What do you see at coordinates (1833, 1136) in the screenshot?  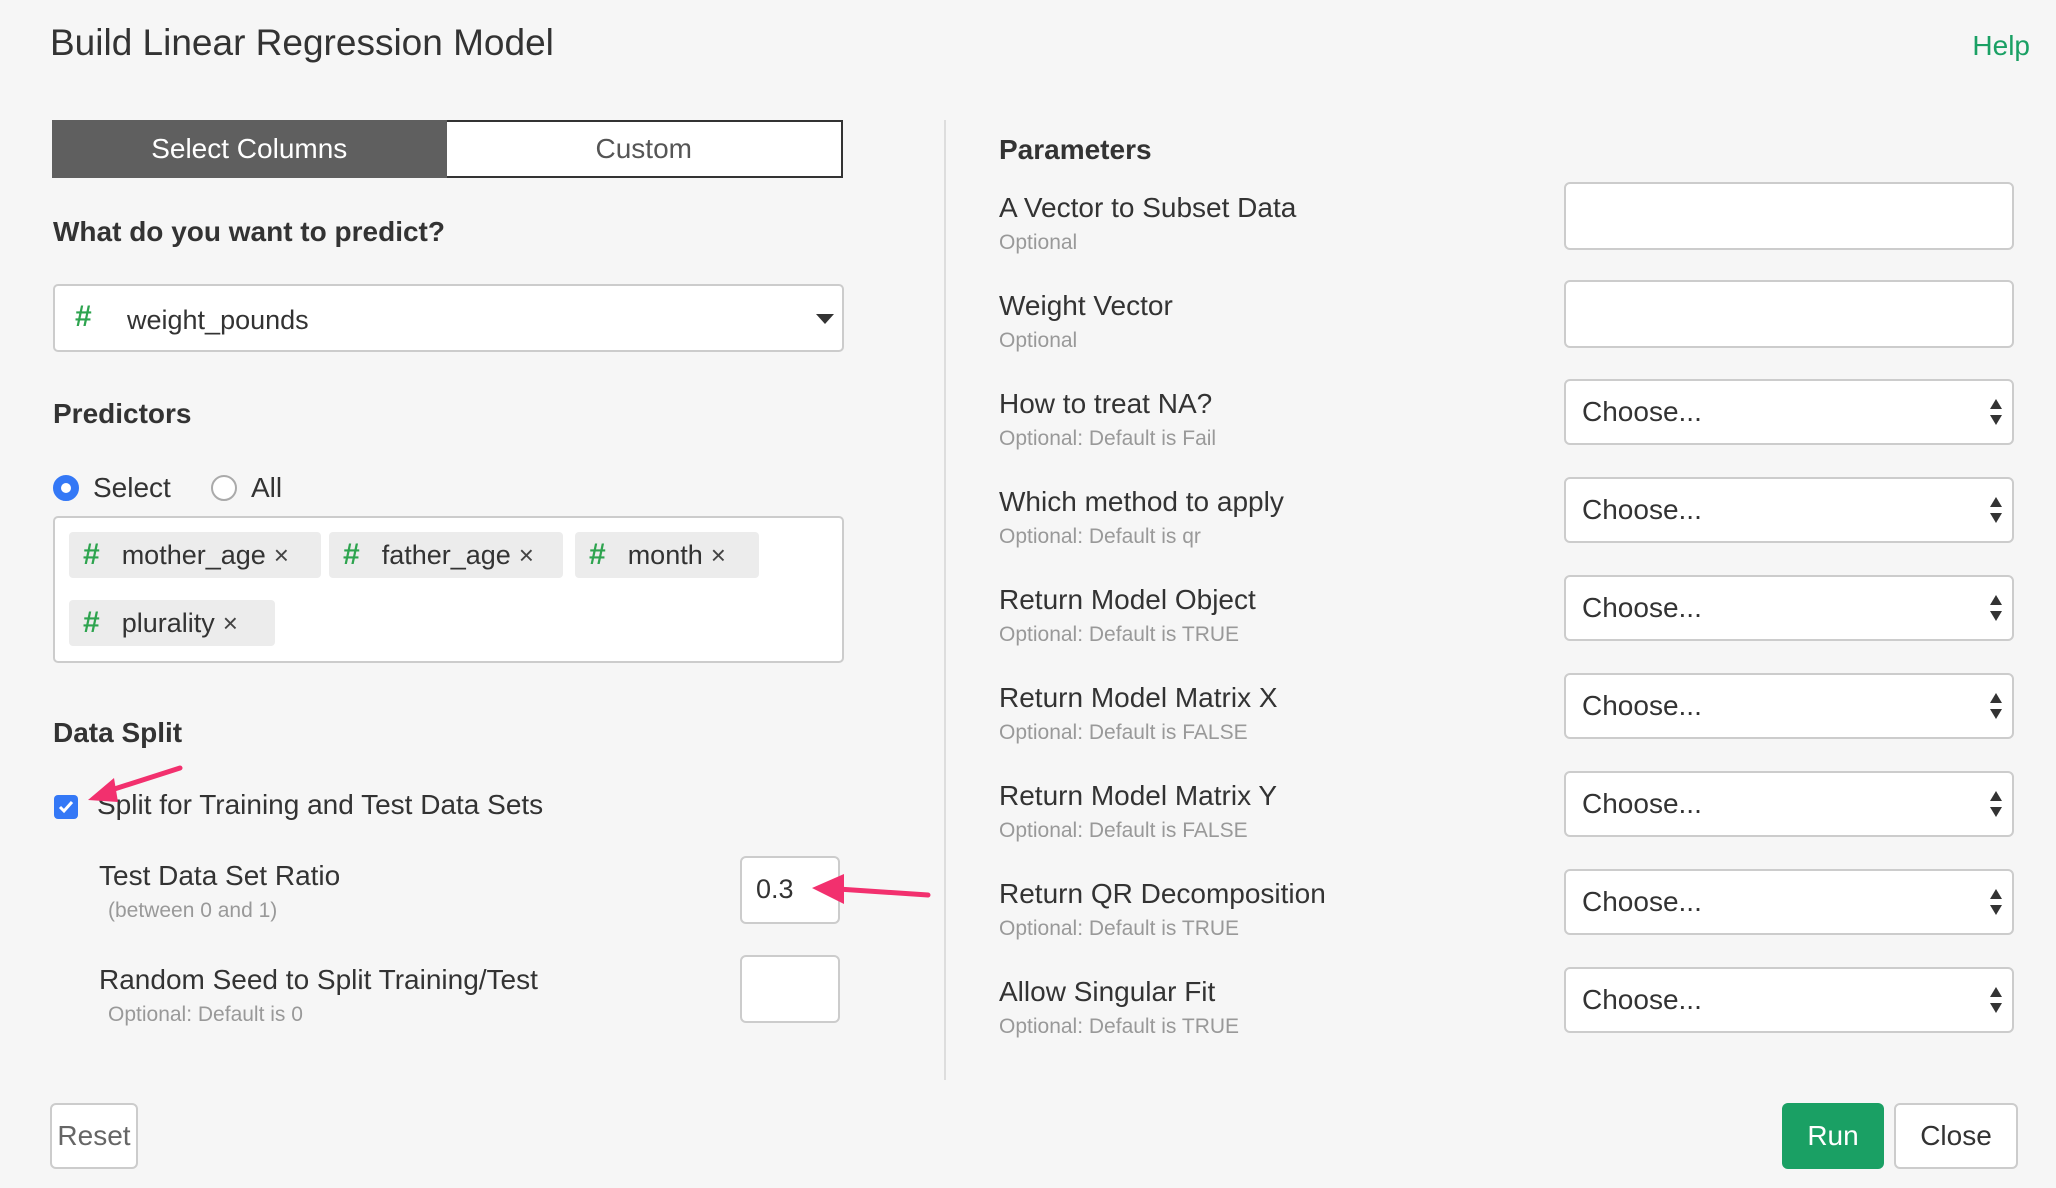 I see `run-button: Run` at bounding box center [1833, 1136].